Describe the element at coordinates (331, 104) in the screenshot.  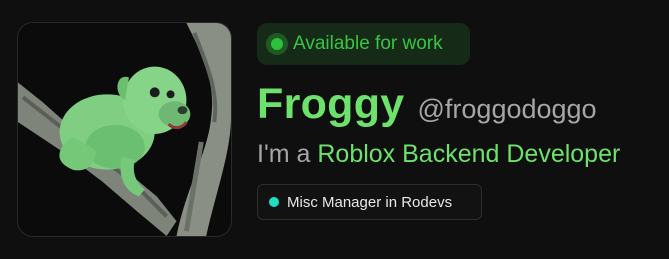
I see `display-name: Froggy` at that location.